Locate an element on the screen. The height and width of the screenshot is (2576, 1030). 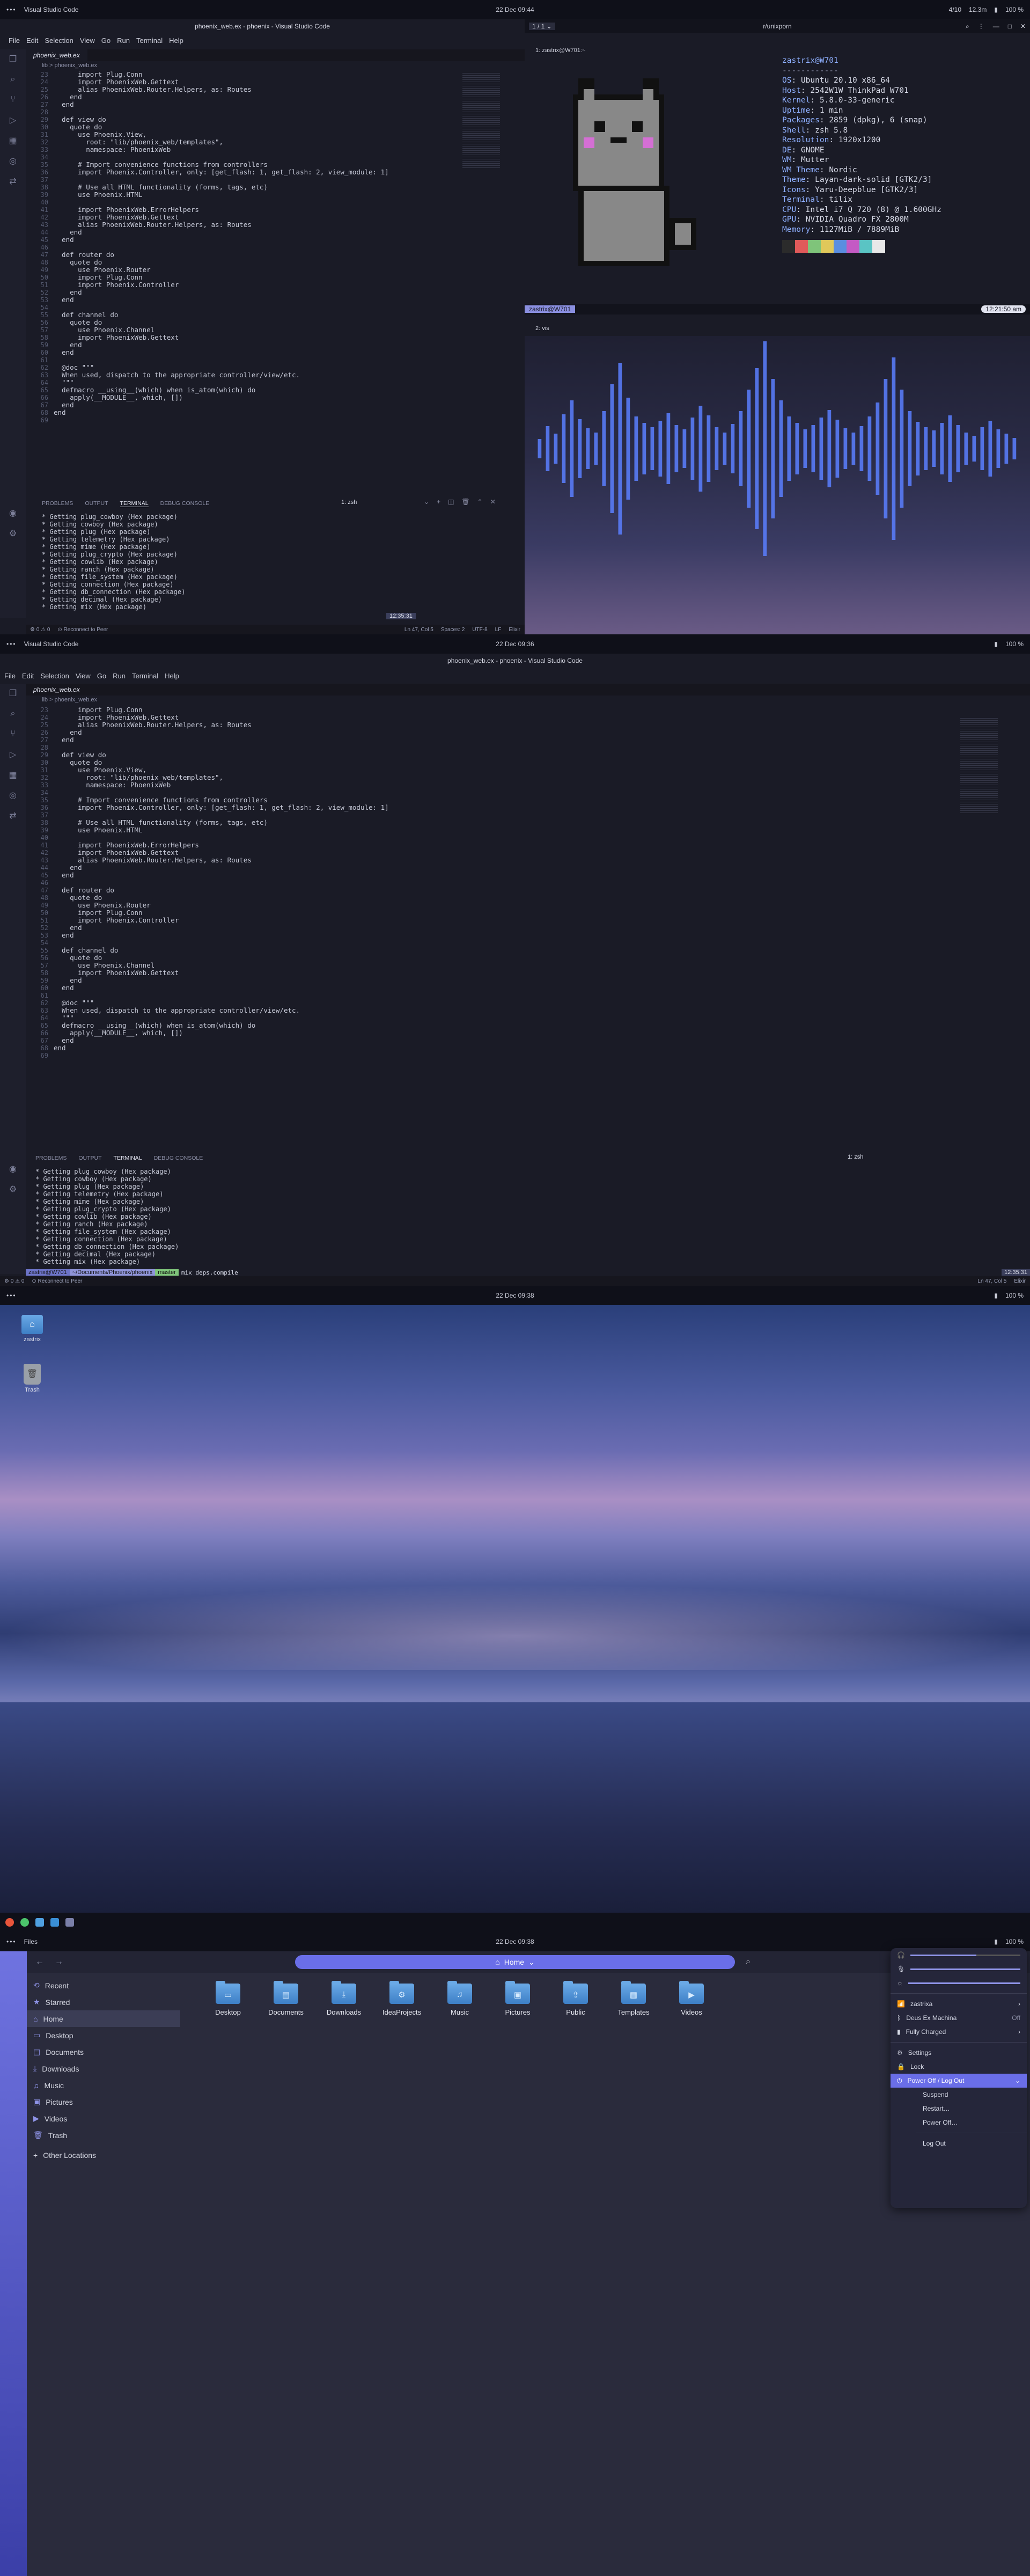
folder-documents: ▤ Documents is located at coordinates (286, 1998).